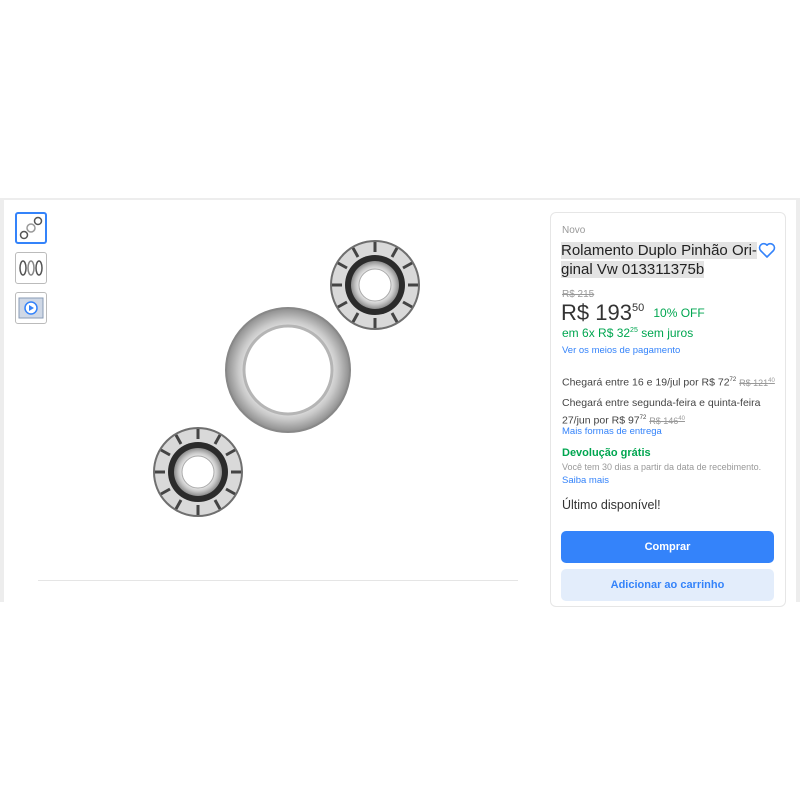 This screenshot has width=800, height=800. I want to click on product-image, so click(290, 385).